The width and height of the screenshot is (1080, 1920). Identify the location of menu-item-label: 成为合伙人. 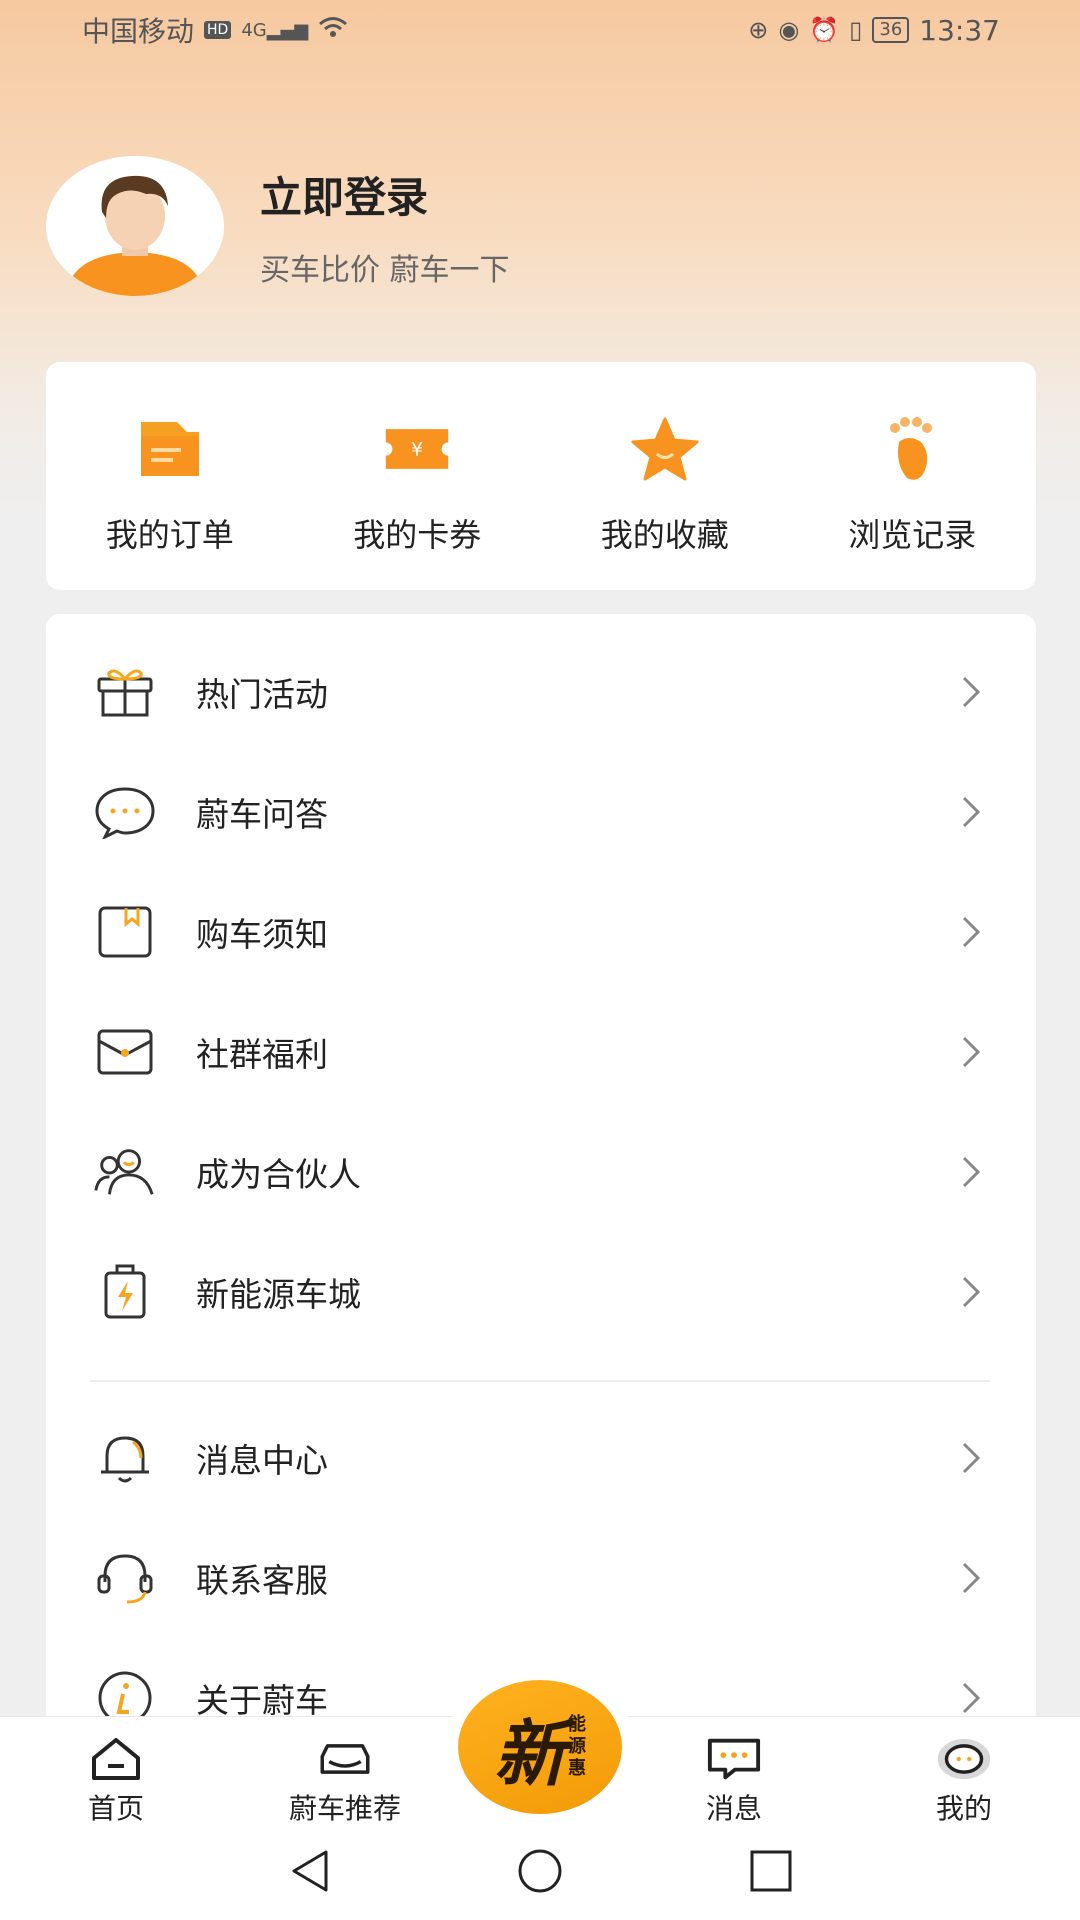
(278, 1174).